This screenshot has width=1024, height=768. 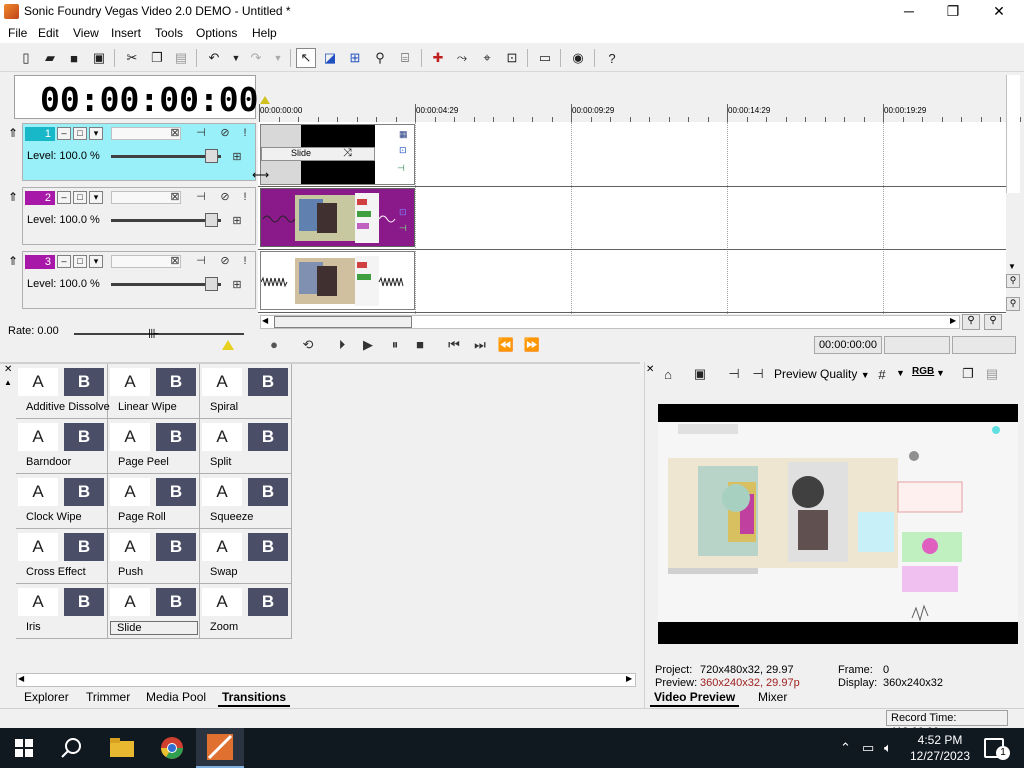 I want to click on collapse-track-icon: ⇑, so click(x=13, y=133).